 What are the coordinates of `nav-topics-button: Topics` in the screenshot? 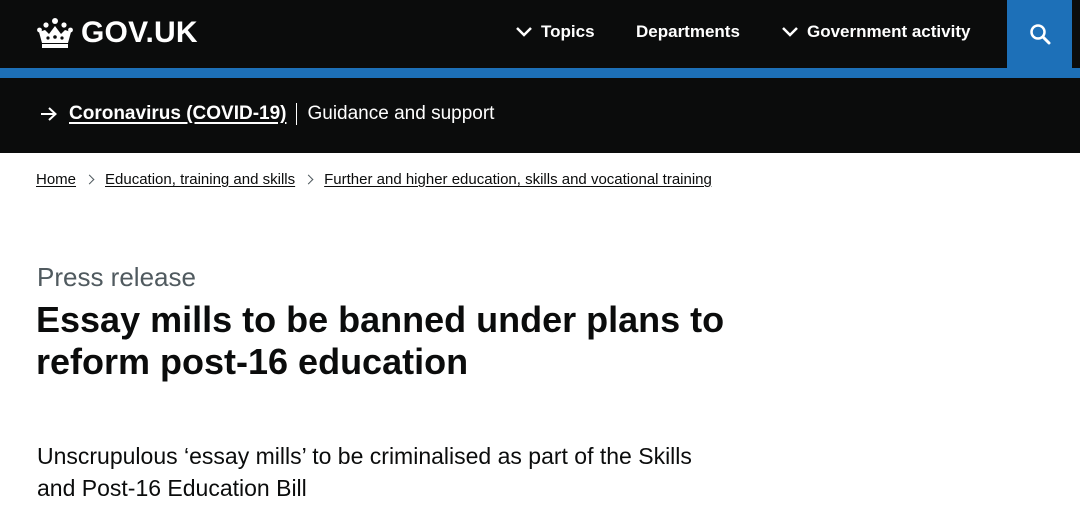 It's located at (555, 32).